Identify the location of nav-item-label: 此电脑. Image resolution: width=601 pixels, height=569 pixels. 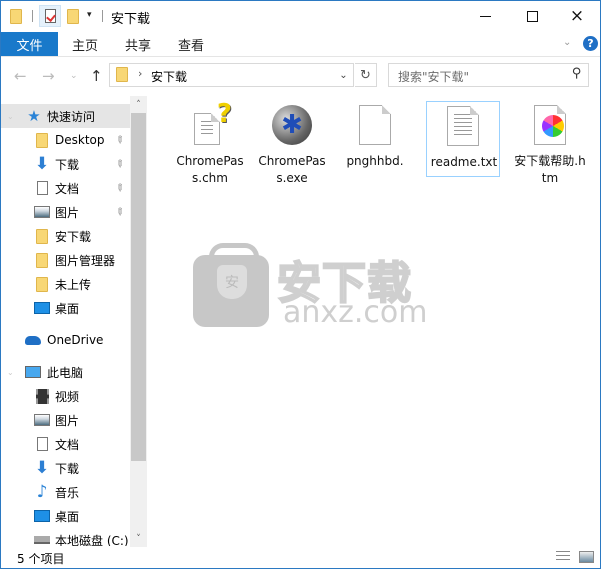
(65, 372).